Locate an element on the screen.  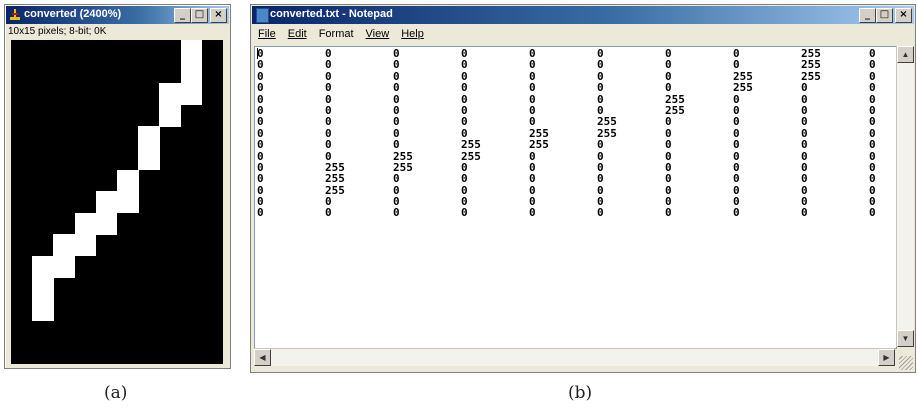
caption-b: (b) is located at coordinates (580, 393).